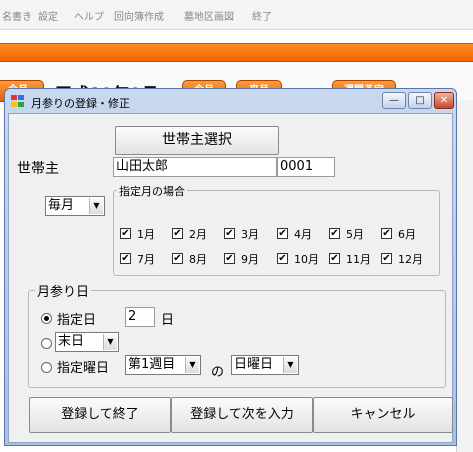 This screenshot has width=473, height=452. Describe the element at coordinates (195, 167) in the screenshot. I see `household-name-field: 山田太郎` at that location.